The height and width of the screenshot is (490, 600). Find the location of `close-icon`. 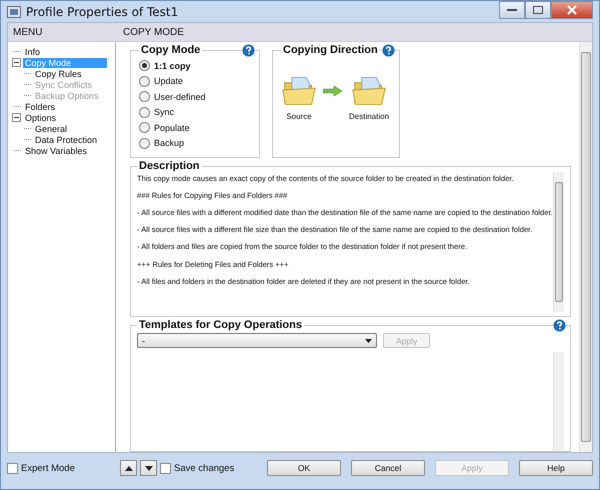

close-icon is located at coordinates (572, 10).